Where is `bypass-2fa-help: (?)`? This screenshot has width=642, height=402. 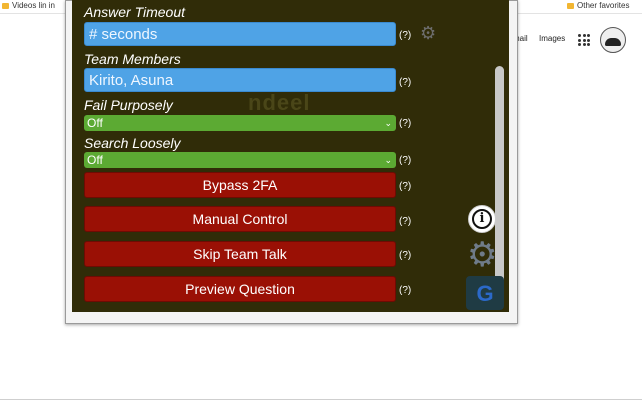 bypass-2fa-help: (?) is located at coordinates (405, 186).